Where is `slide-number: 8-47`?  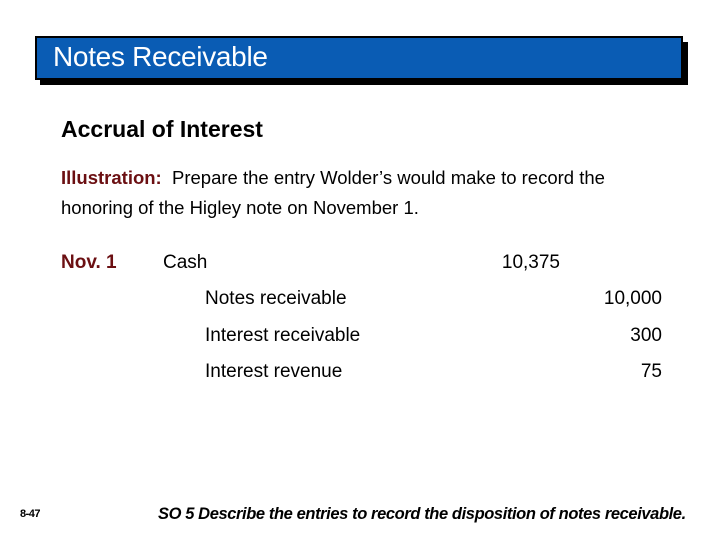
slide-number: 8-47 is located at coordinates (30, 514).